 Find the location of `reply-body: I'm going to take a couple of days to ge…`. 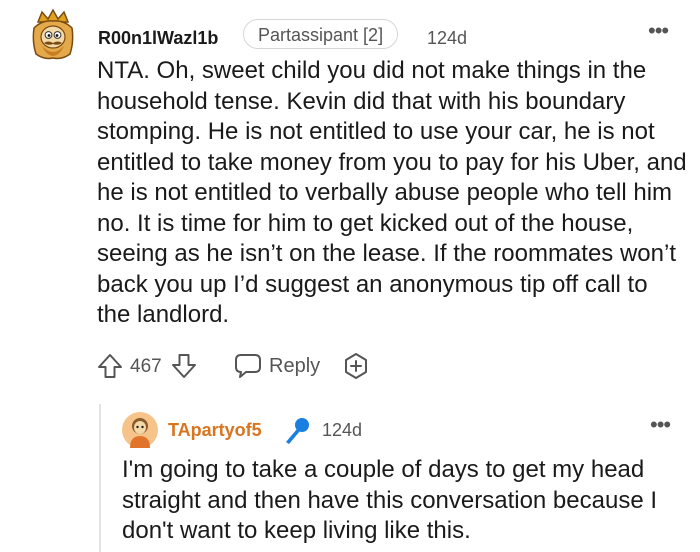

reply-body: I'm going to take a couple of days to ge… is located at coordinates (390, 500).